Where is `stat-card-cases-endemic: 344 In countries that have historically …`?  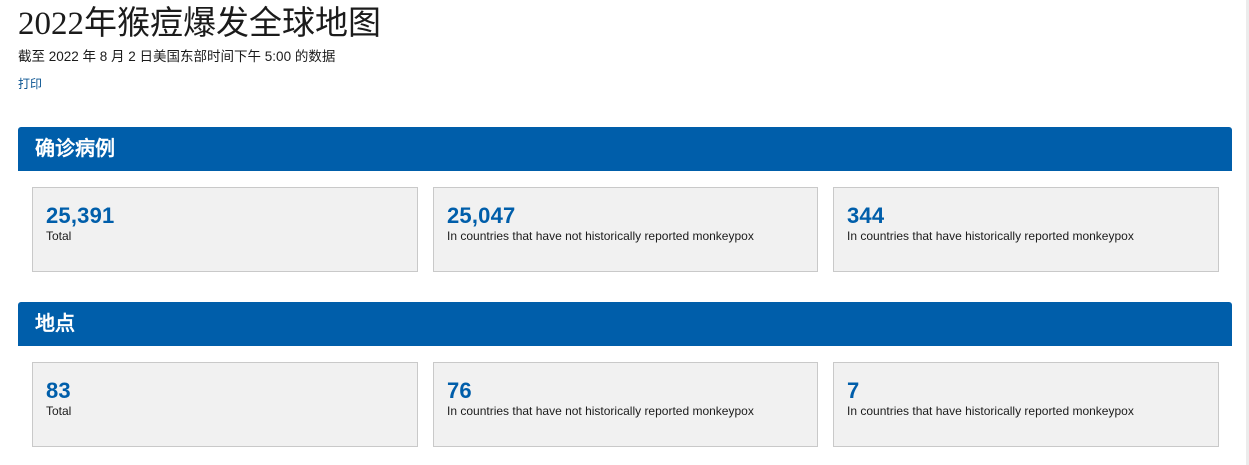 stat-card-cases-endemic: 344 In countries that have historically … is located at coordinates (1026, 229).